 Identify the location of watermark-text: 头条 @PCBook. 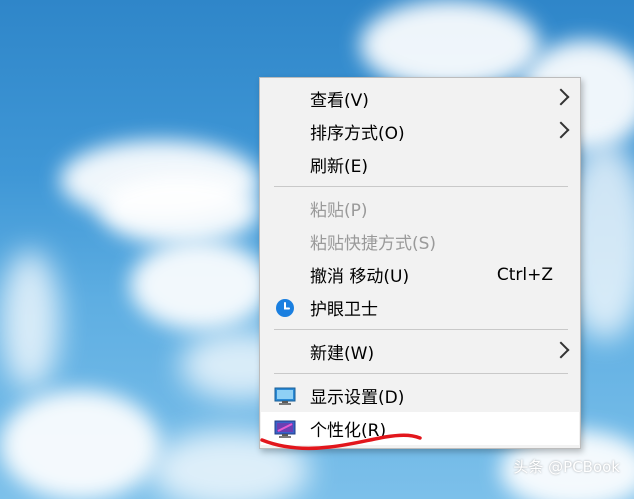
(566, 467).